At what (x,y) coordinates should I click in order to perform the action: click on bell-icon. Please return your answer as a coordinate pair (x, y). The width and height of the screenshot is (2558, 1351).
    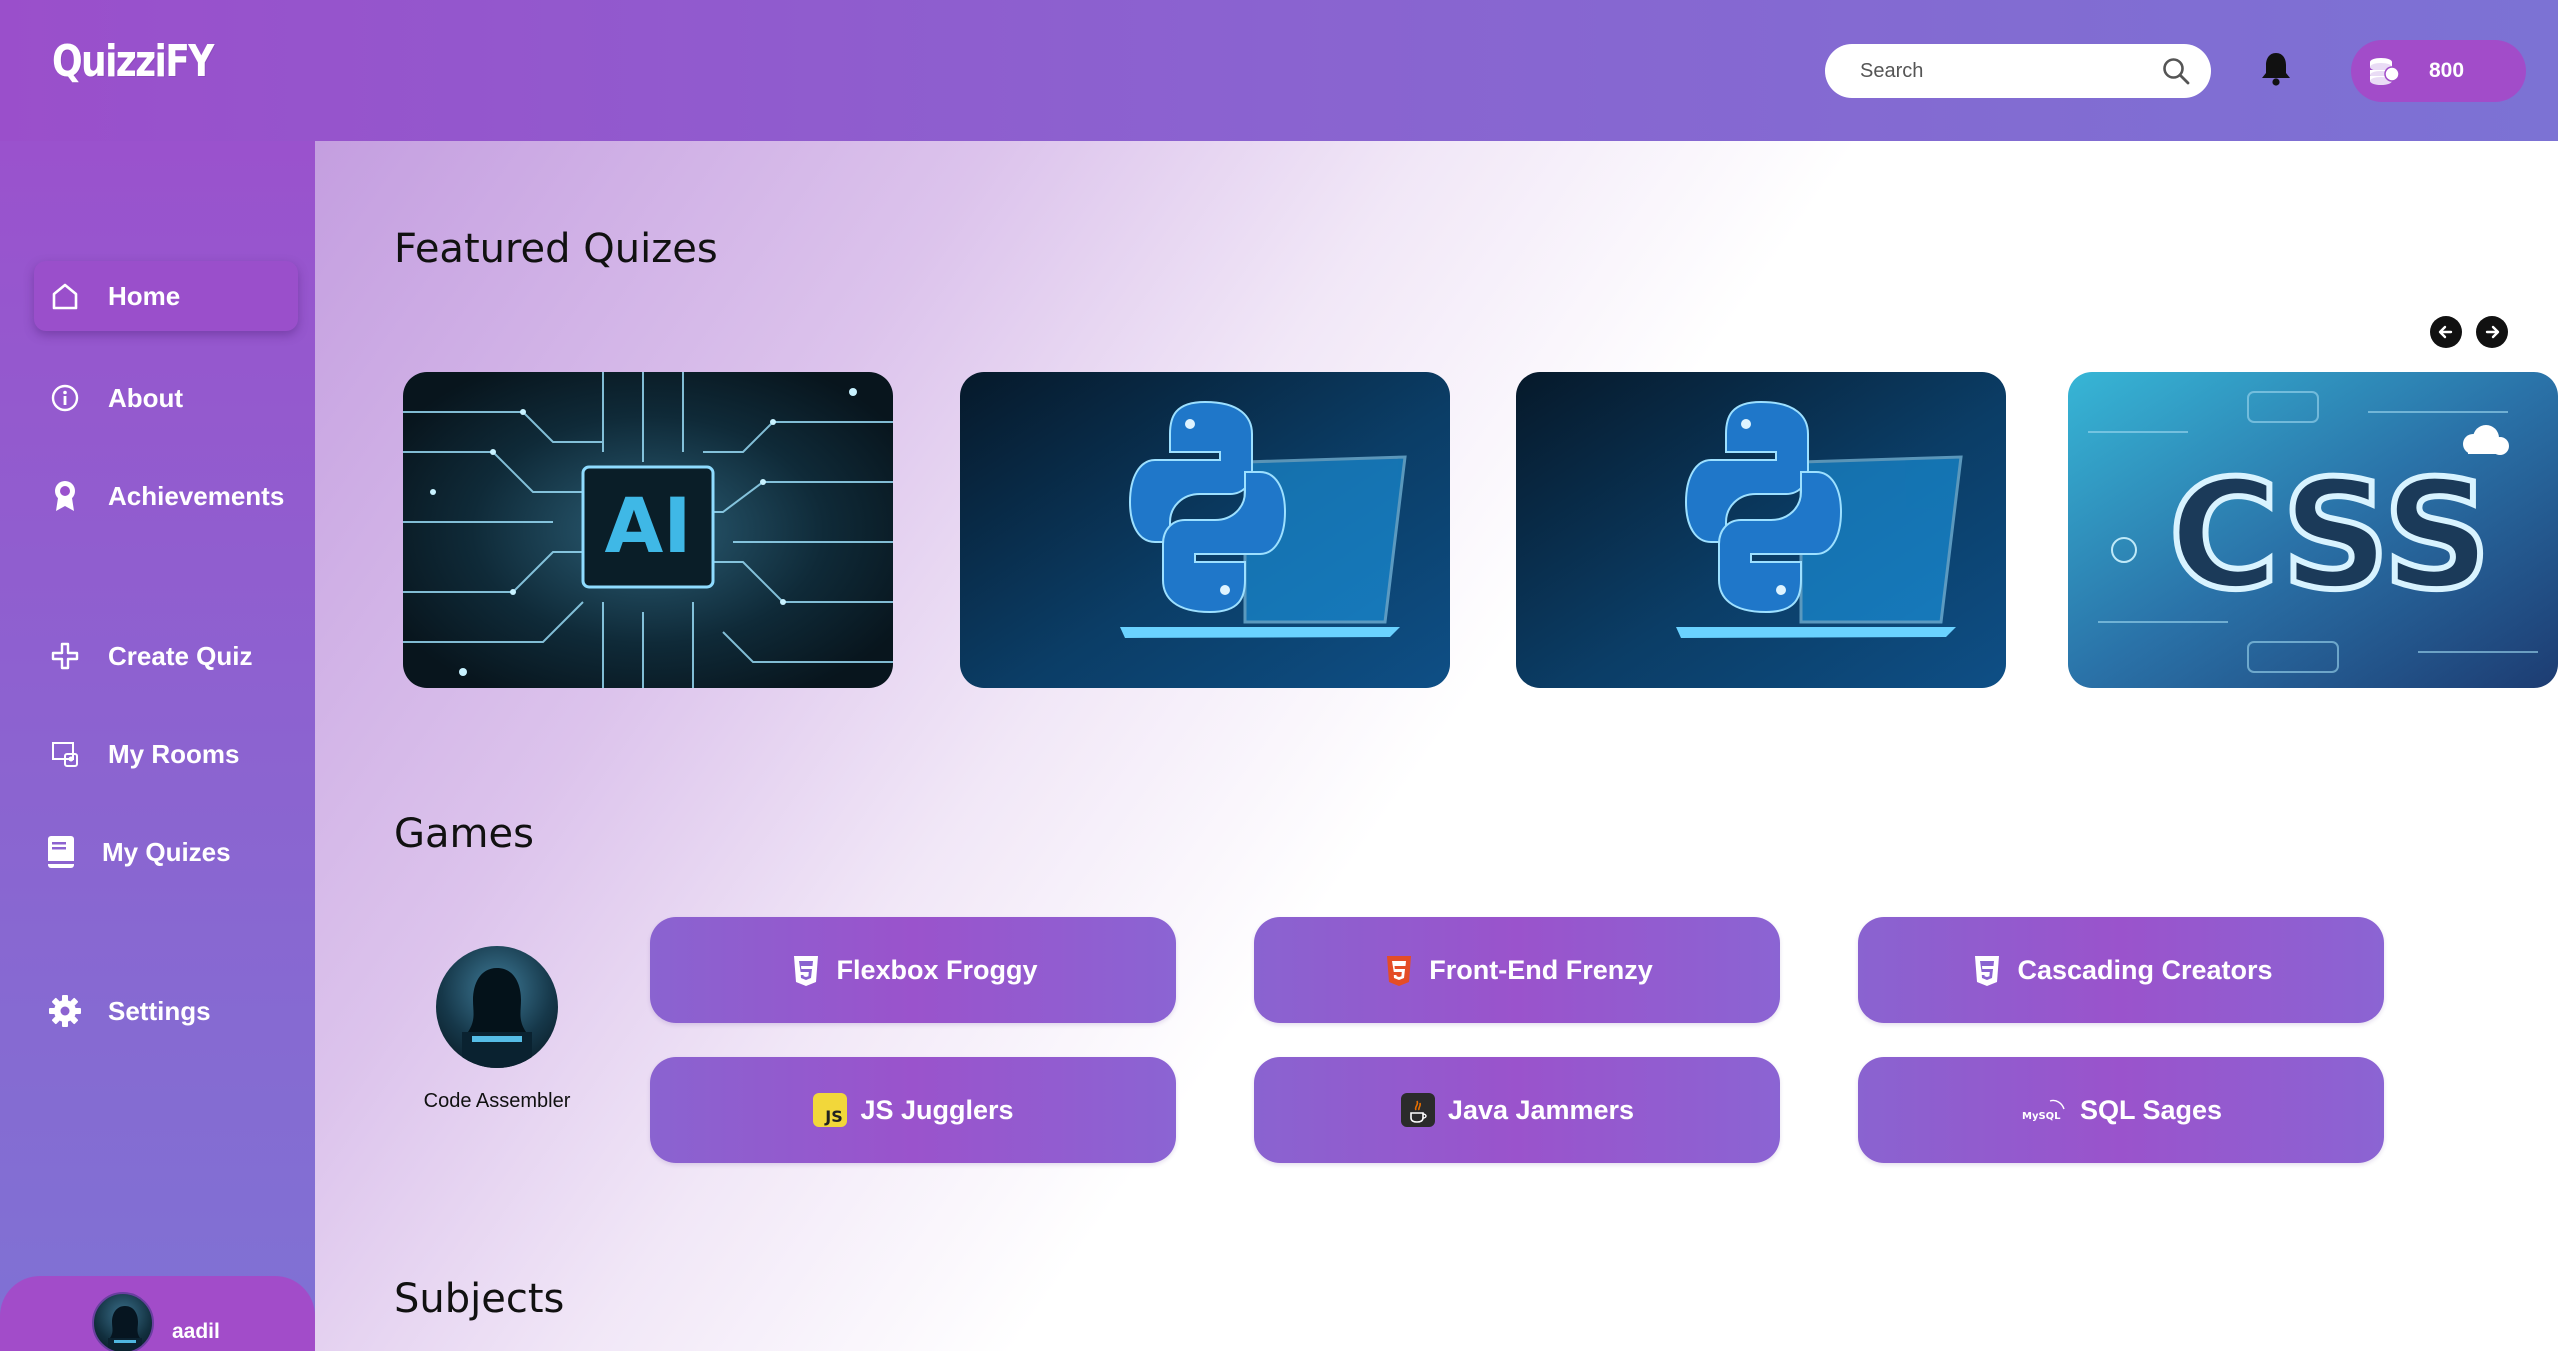
    Looking at the image, I should click on (2276, 69).